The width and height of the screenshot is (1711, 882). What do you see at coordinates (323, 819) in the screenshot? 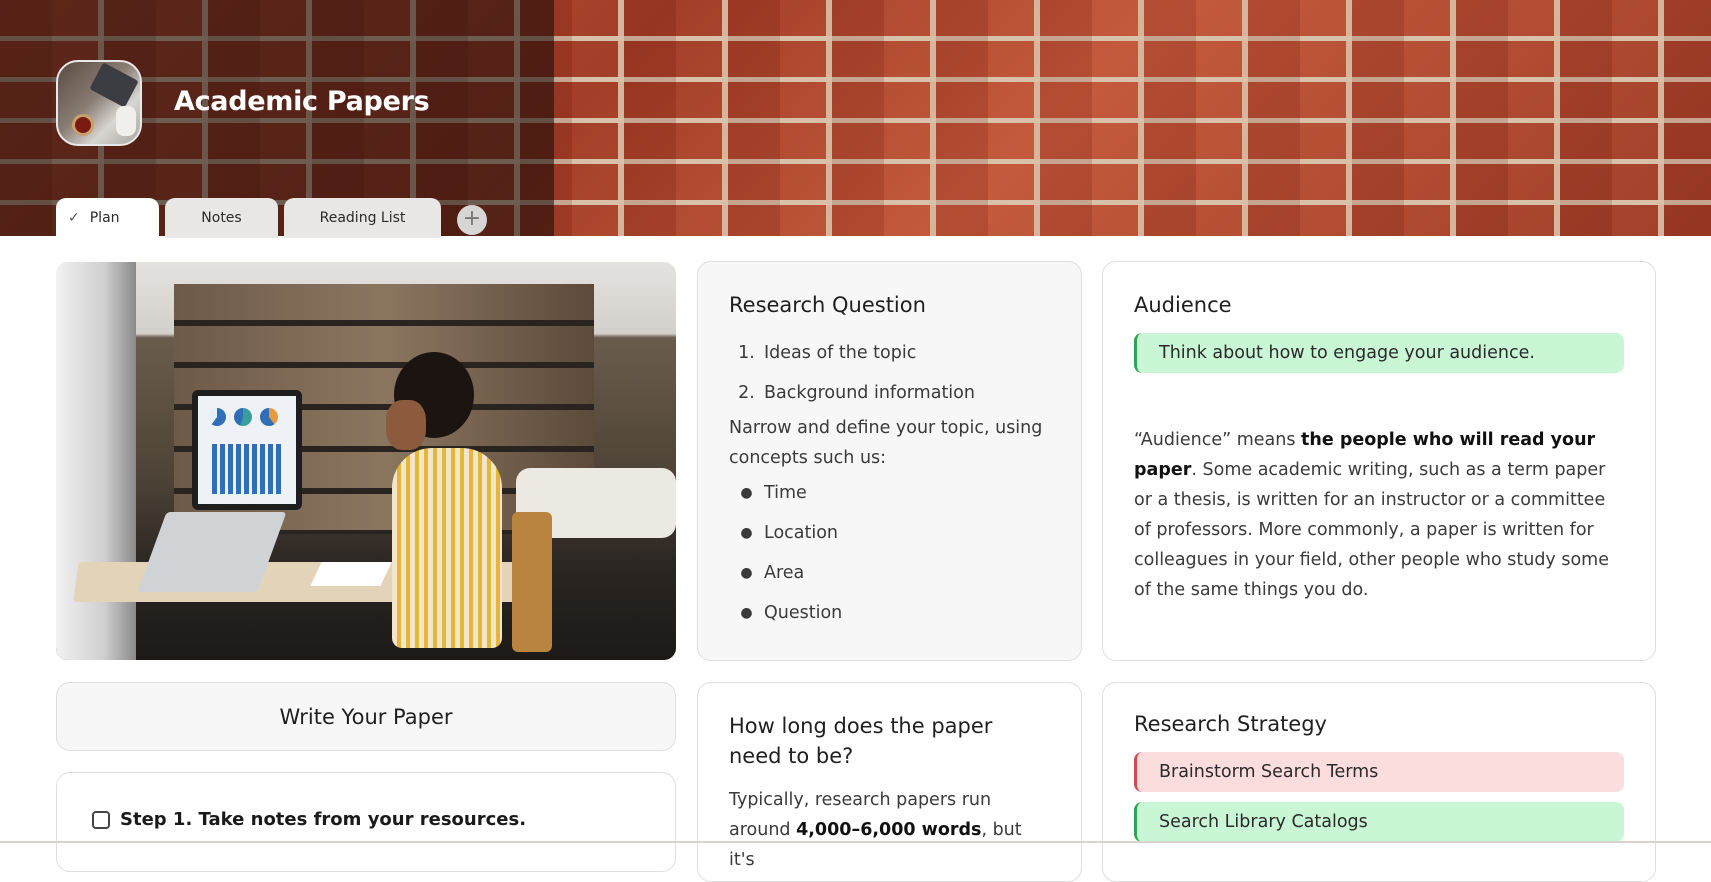
I see `step-label: Step 1. Take notes from your resources.` at bounding box center [323, 819].